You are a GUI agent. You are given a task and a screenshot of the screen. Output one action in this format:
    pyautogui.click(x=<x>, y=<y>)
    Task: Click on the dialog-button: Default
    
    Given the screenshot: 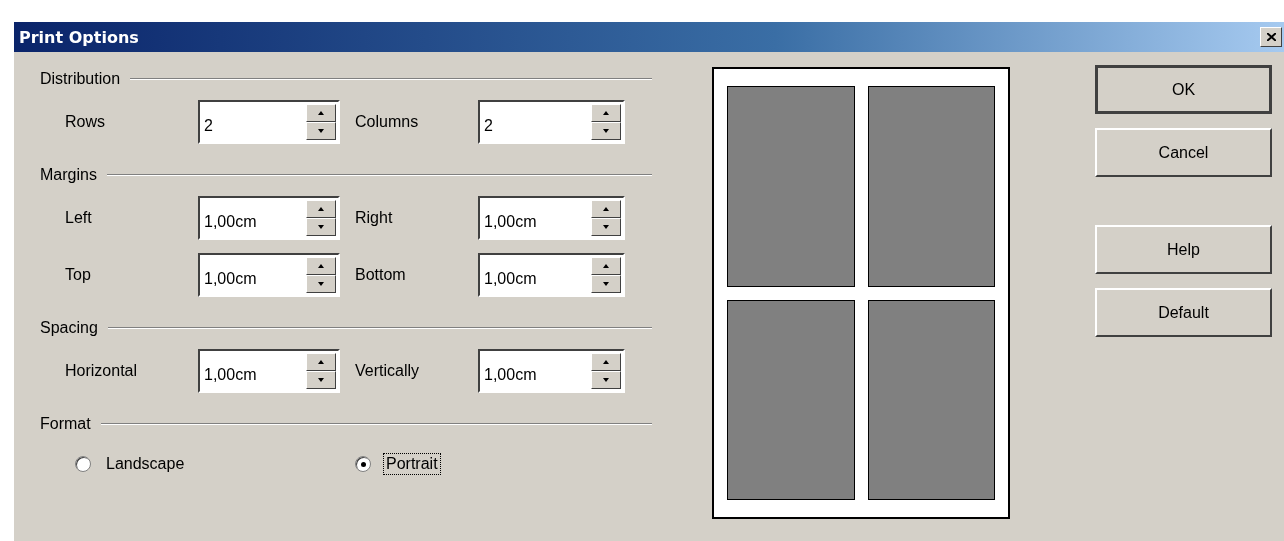 What is the action you would take?
    pyautogui.click(x=1183, y=312)
    